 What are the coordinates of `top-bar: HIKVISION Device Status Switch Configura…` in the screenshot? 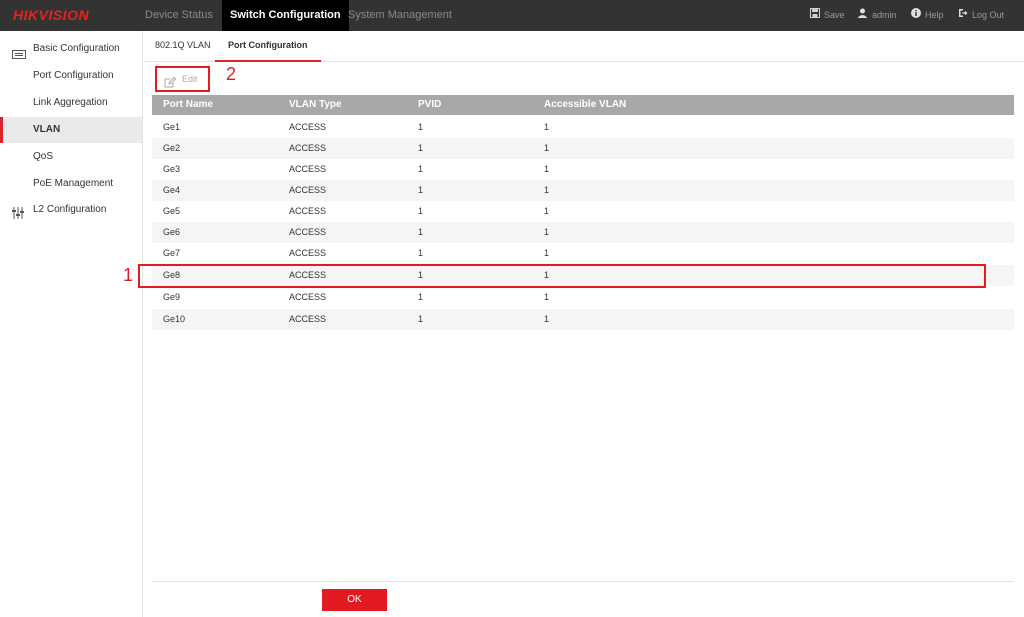 It's located at (512, 15).